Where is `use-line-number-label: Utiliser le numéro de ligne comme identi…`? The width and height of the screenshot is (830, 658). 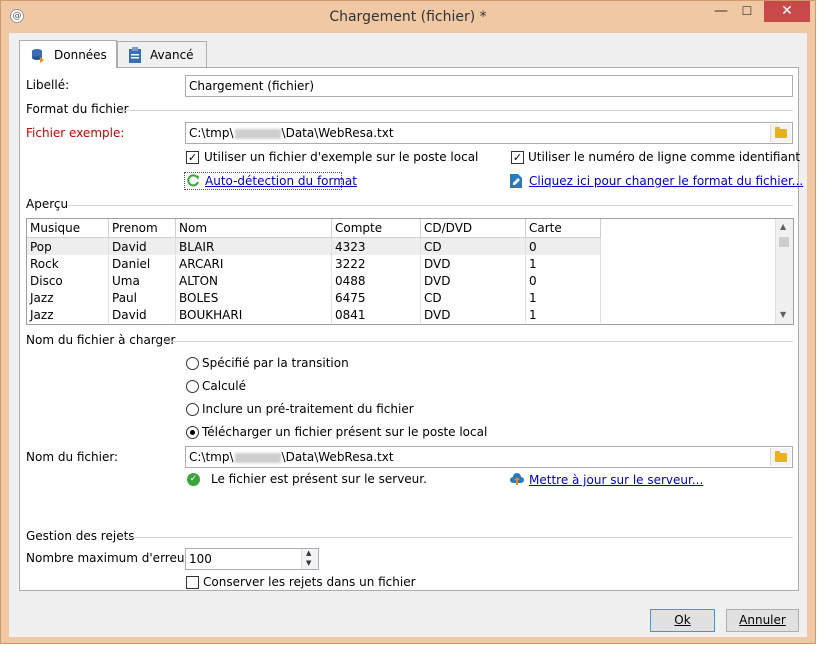
use-line-number-label: Utiliser le numéro de ligne comme identi… is located at coordinates (664, 157).